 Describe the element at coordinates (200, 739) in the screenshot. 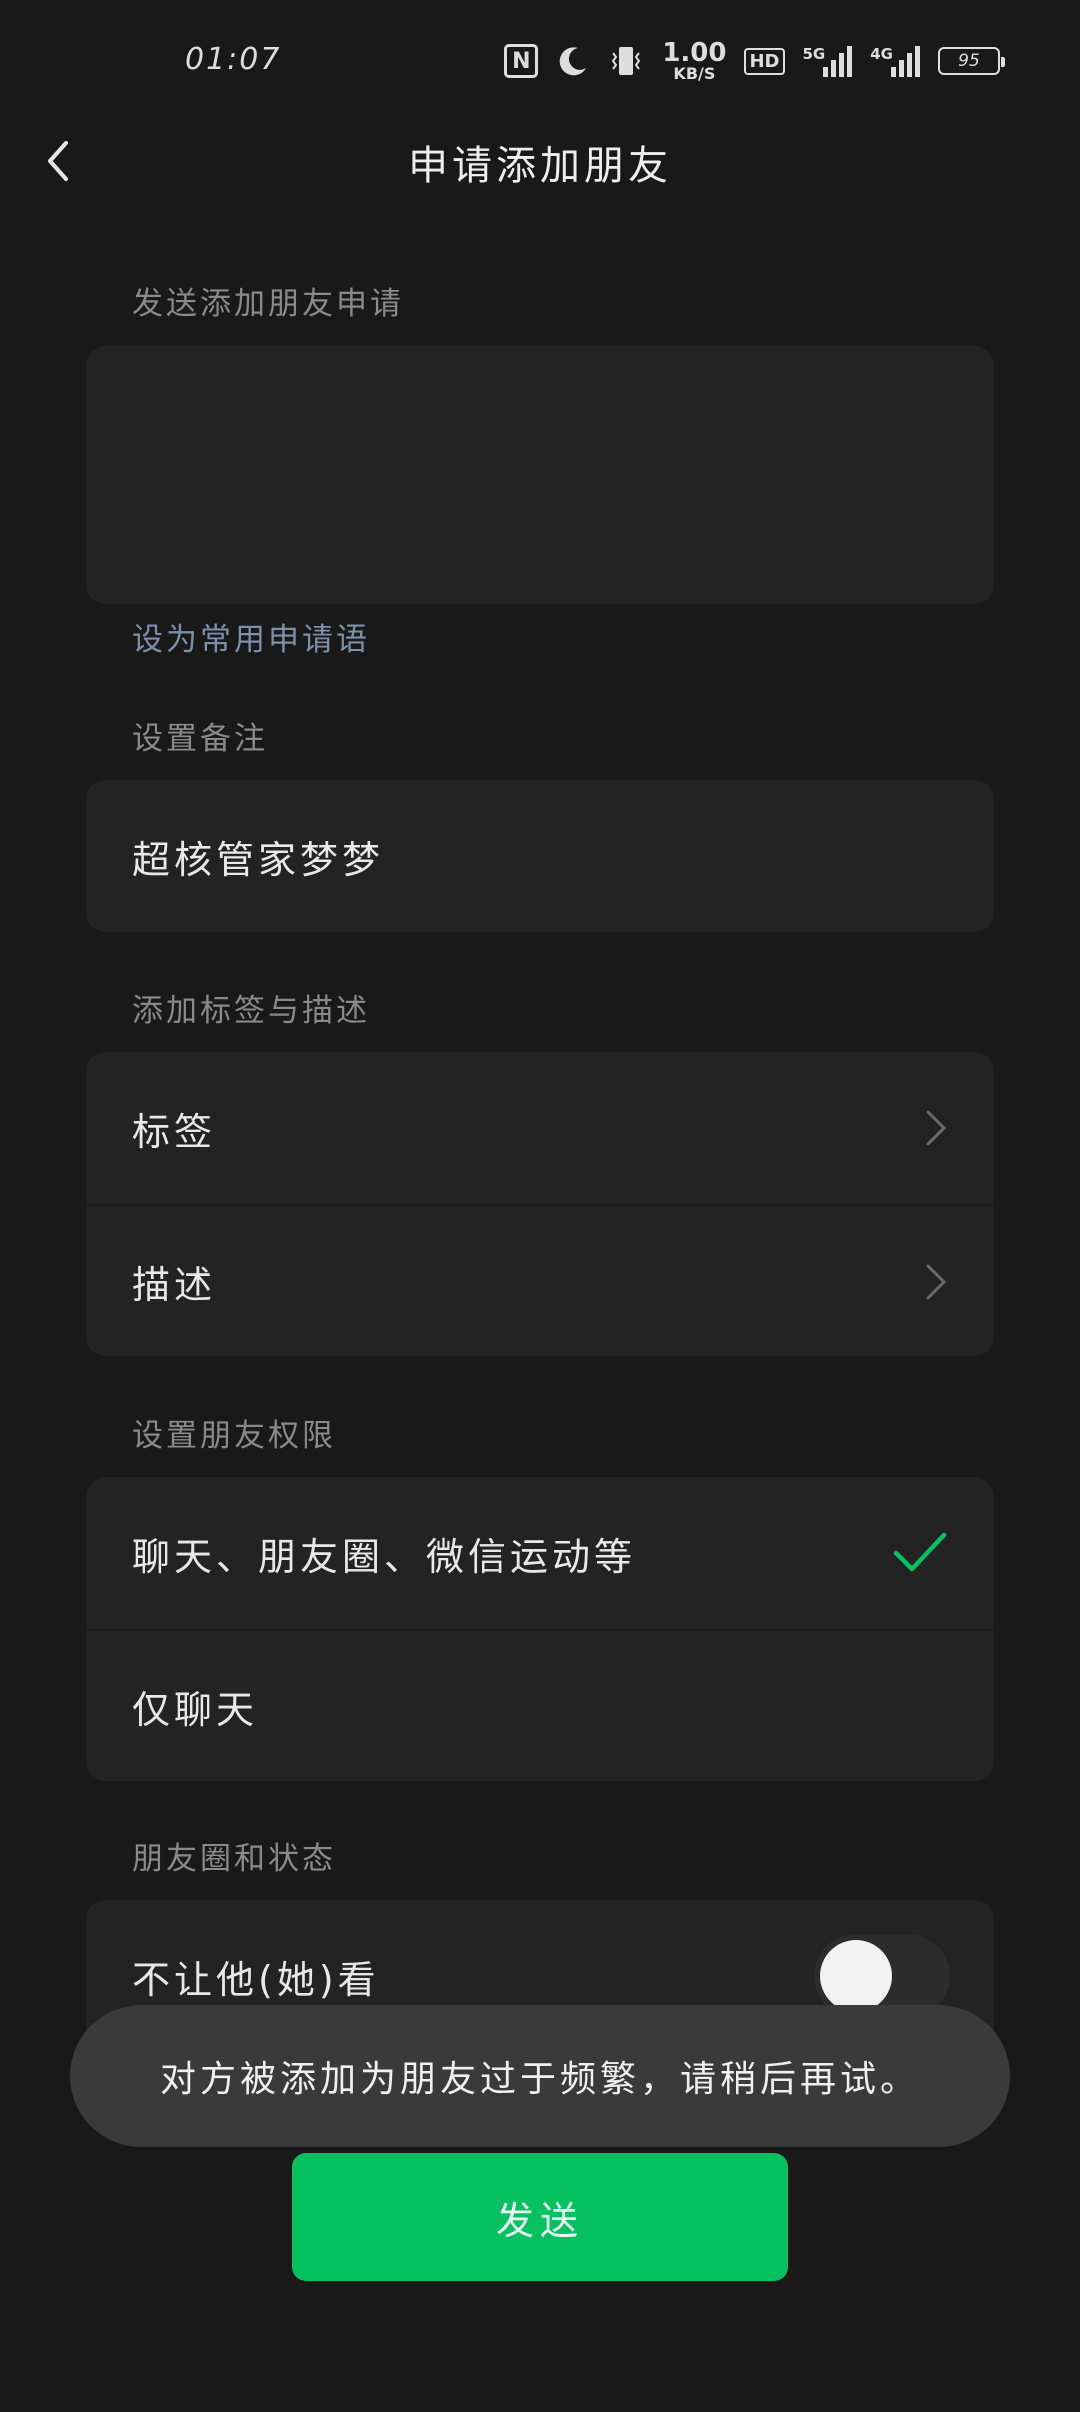

I see `remark-section-label: 设置备注` at that location.